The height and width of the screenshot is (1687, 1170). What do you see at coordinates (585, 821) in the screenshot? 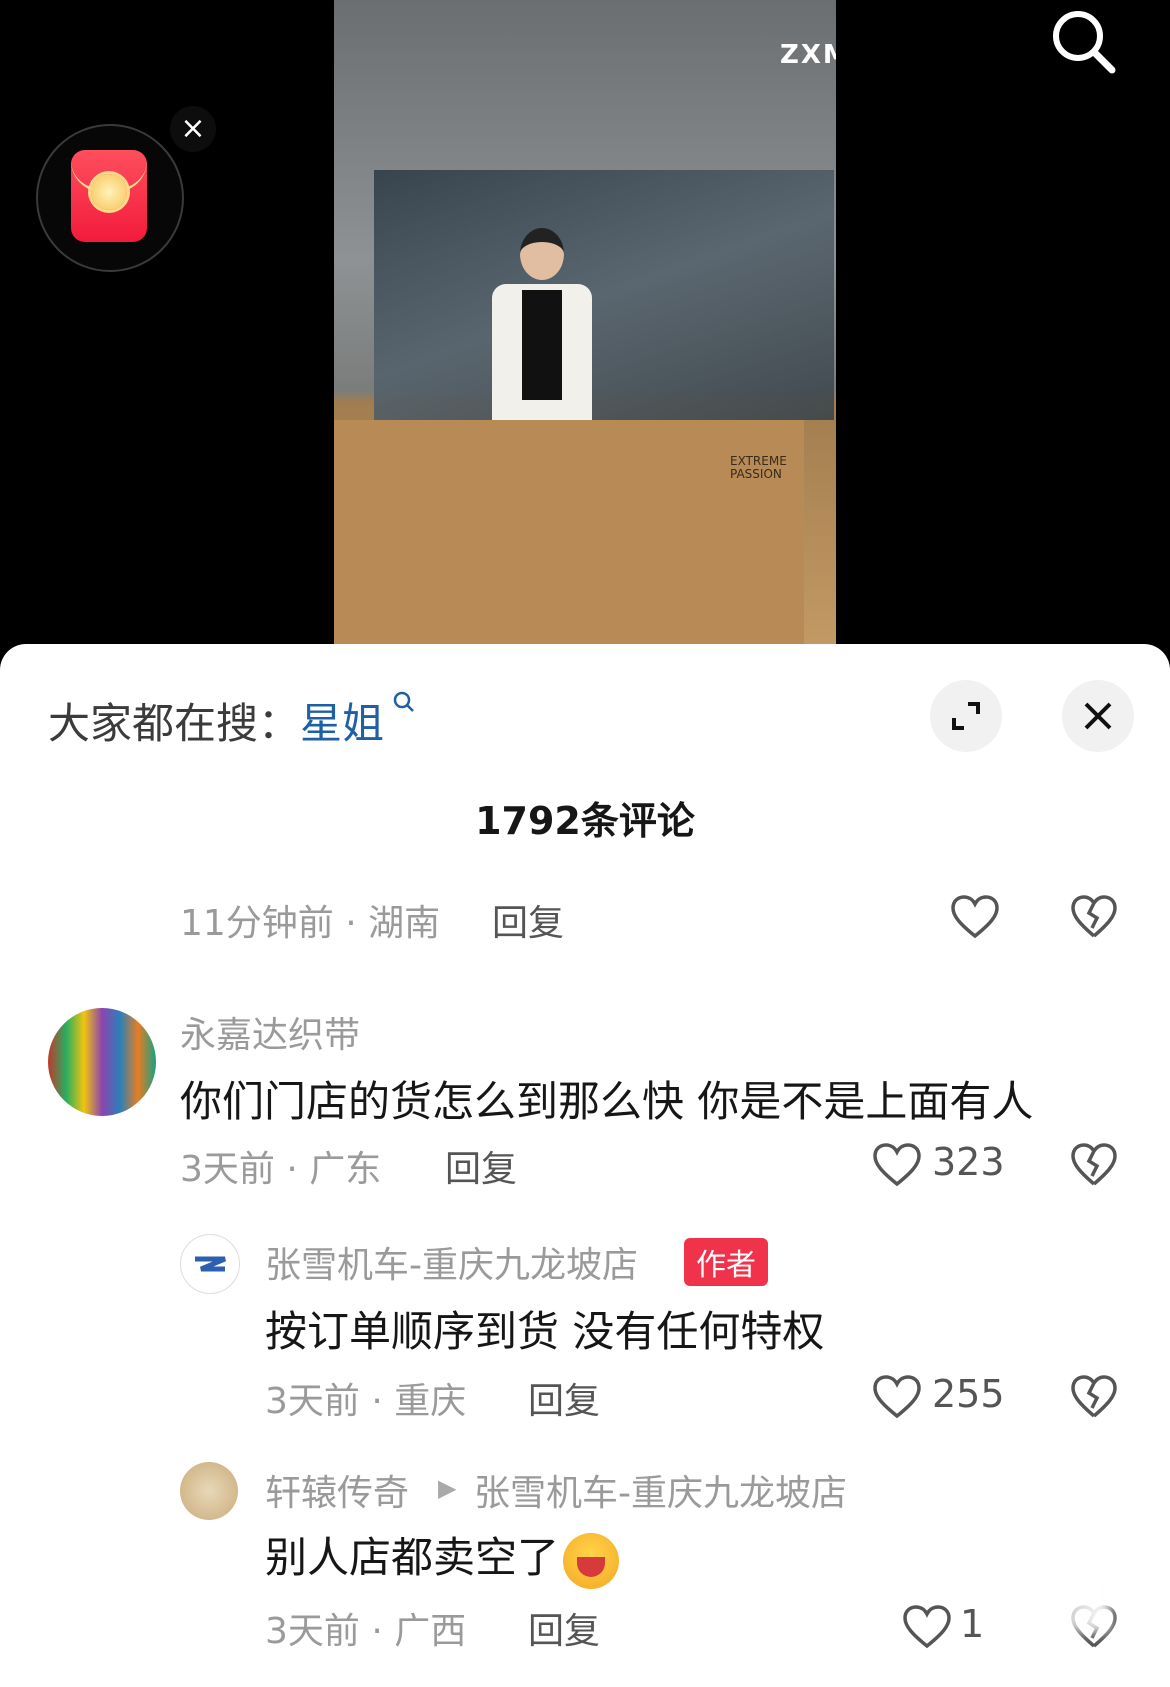
I see `comment-count: 1792条评论` at bounding box center [585, 821].